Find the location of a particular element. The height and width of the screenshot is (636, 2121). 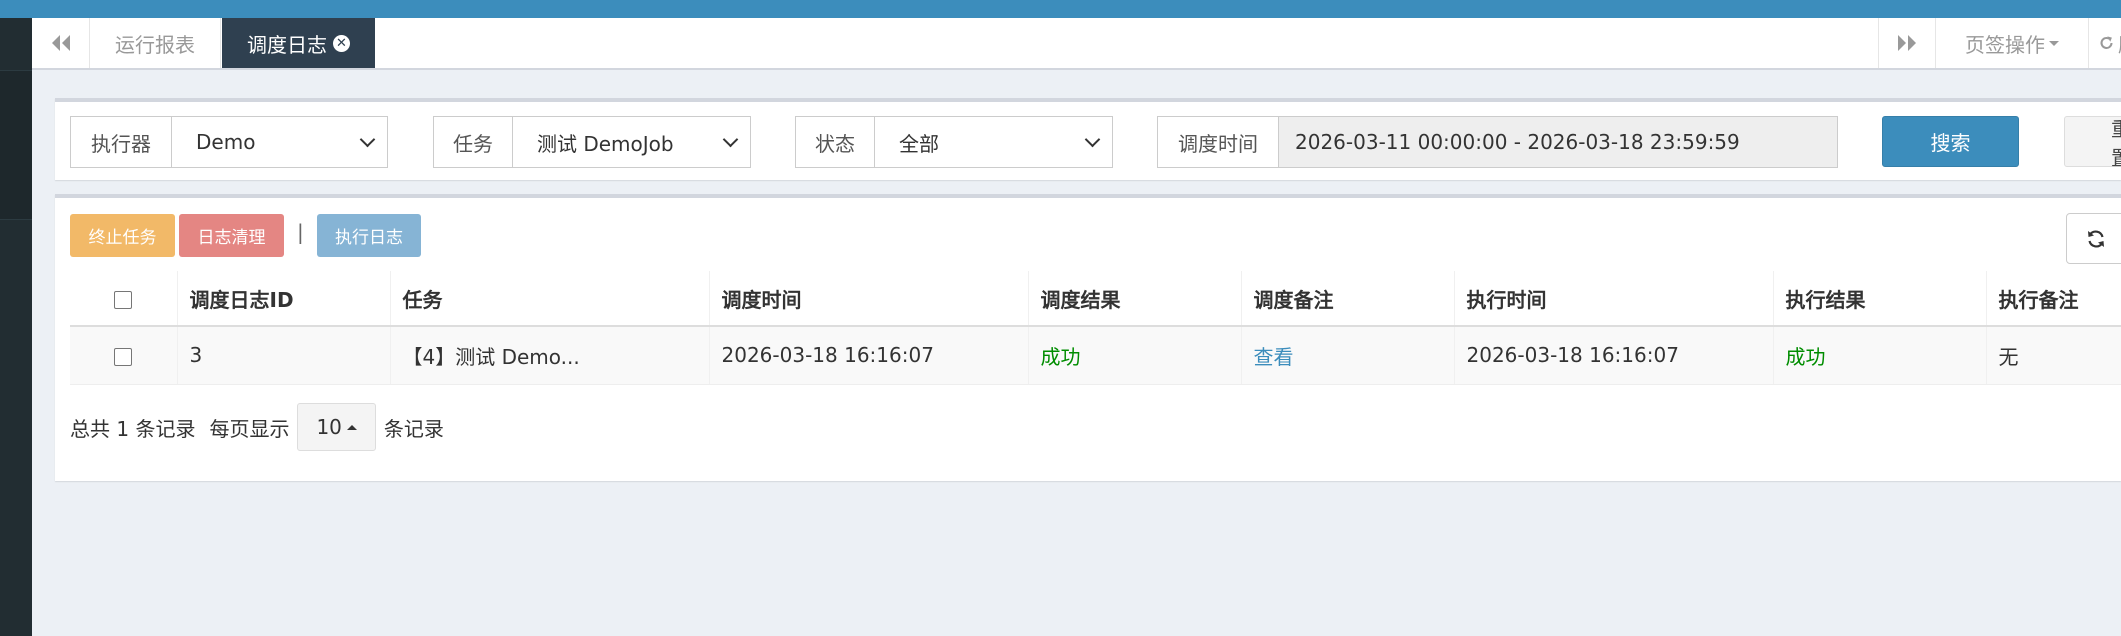

search-button: 搜索 is located at coordinates (1950, 141).